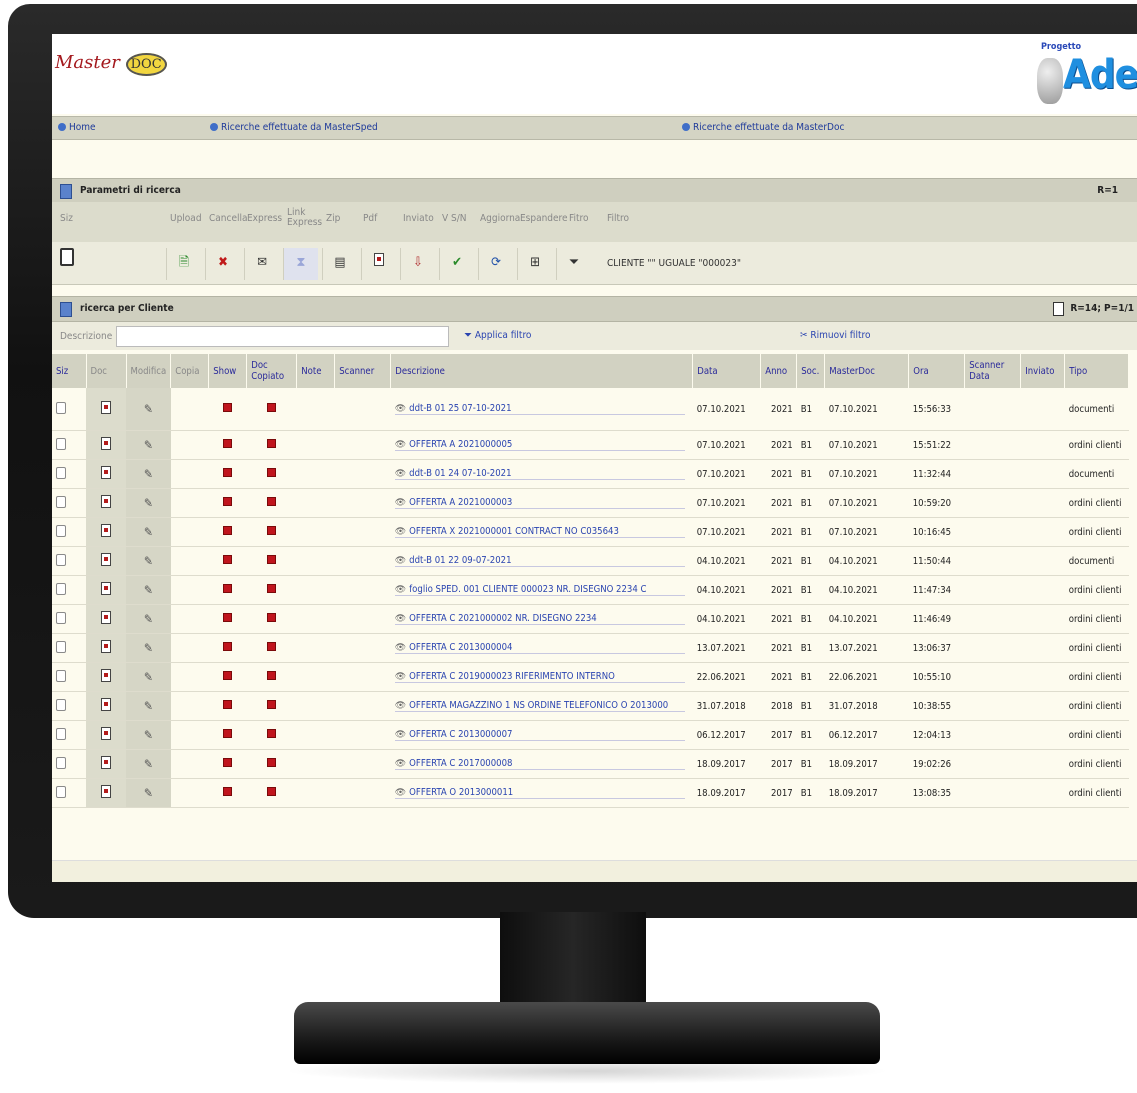 Image resolution: width=1137 pixels, height=1093 pixels. I want to click on col-ora: Ora, so click(937, 371).